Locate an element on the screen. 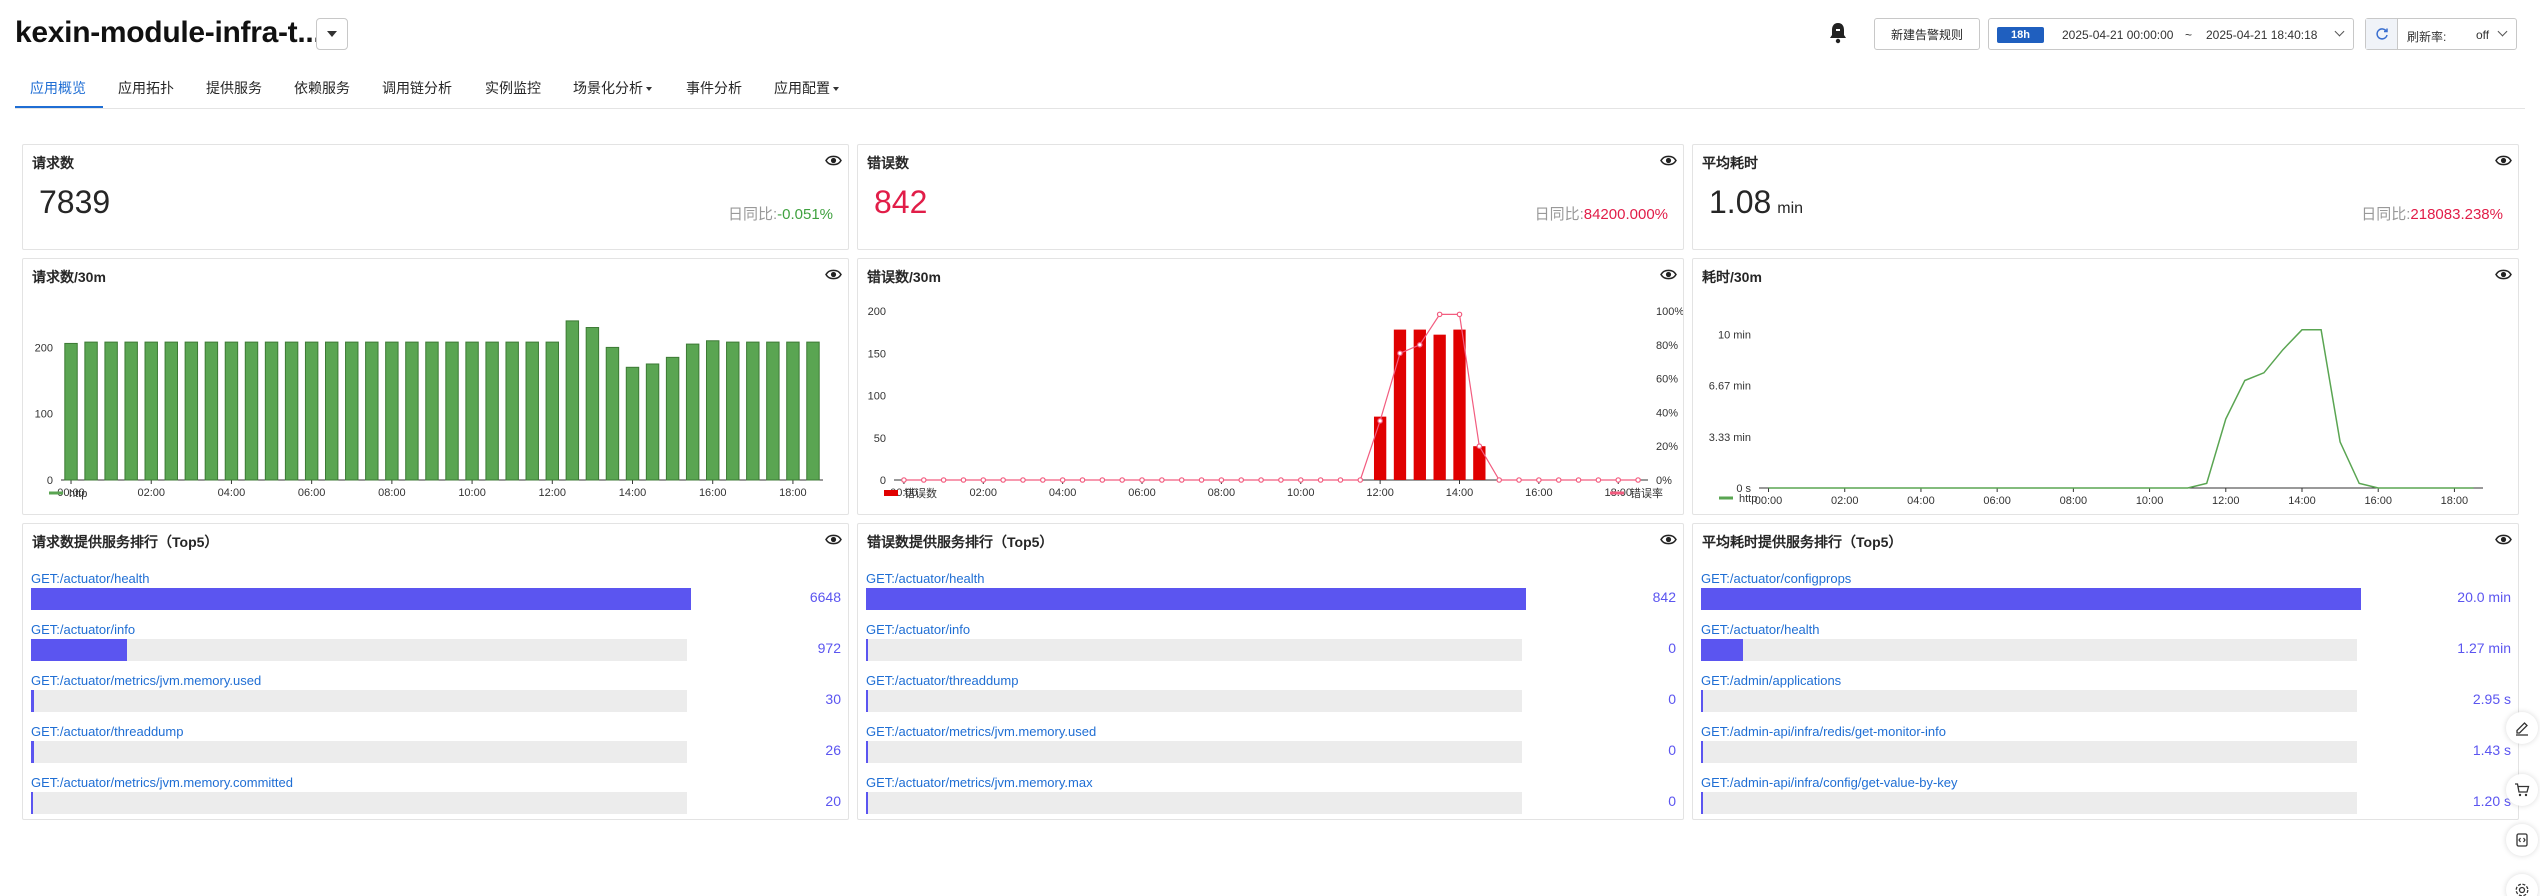 This screenshot has height=896, width=2540. rank-row: GET:/actuator/health 1.27 min is located at coordinates (2111, 644).